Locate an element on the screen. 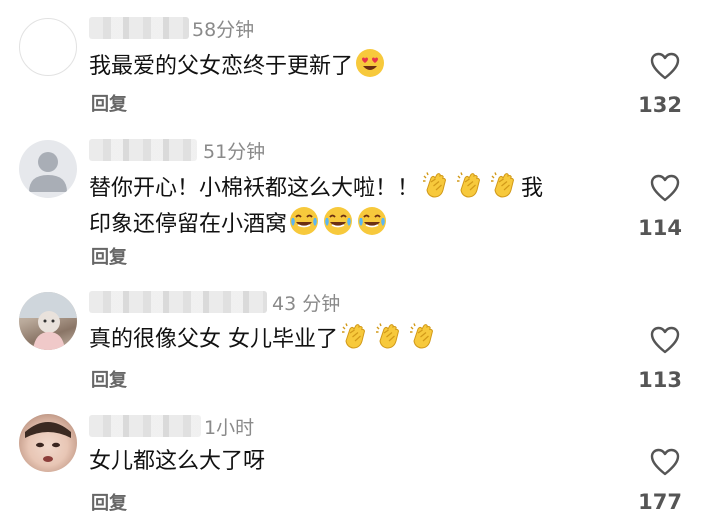 The image size is (708, 524). comment-time: 1小时 is located at coordinates (229, 428).